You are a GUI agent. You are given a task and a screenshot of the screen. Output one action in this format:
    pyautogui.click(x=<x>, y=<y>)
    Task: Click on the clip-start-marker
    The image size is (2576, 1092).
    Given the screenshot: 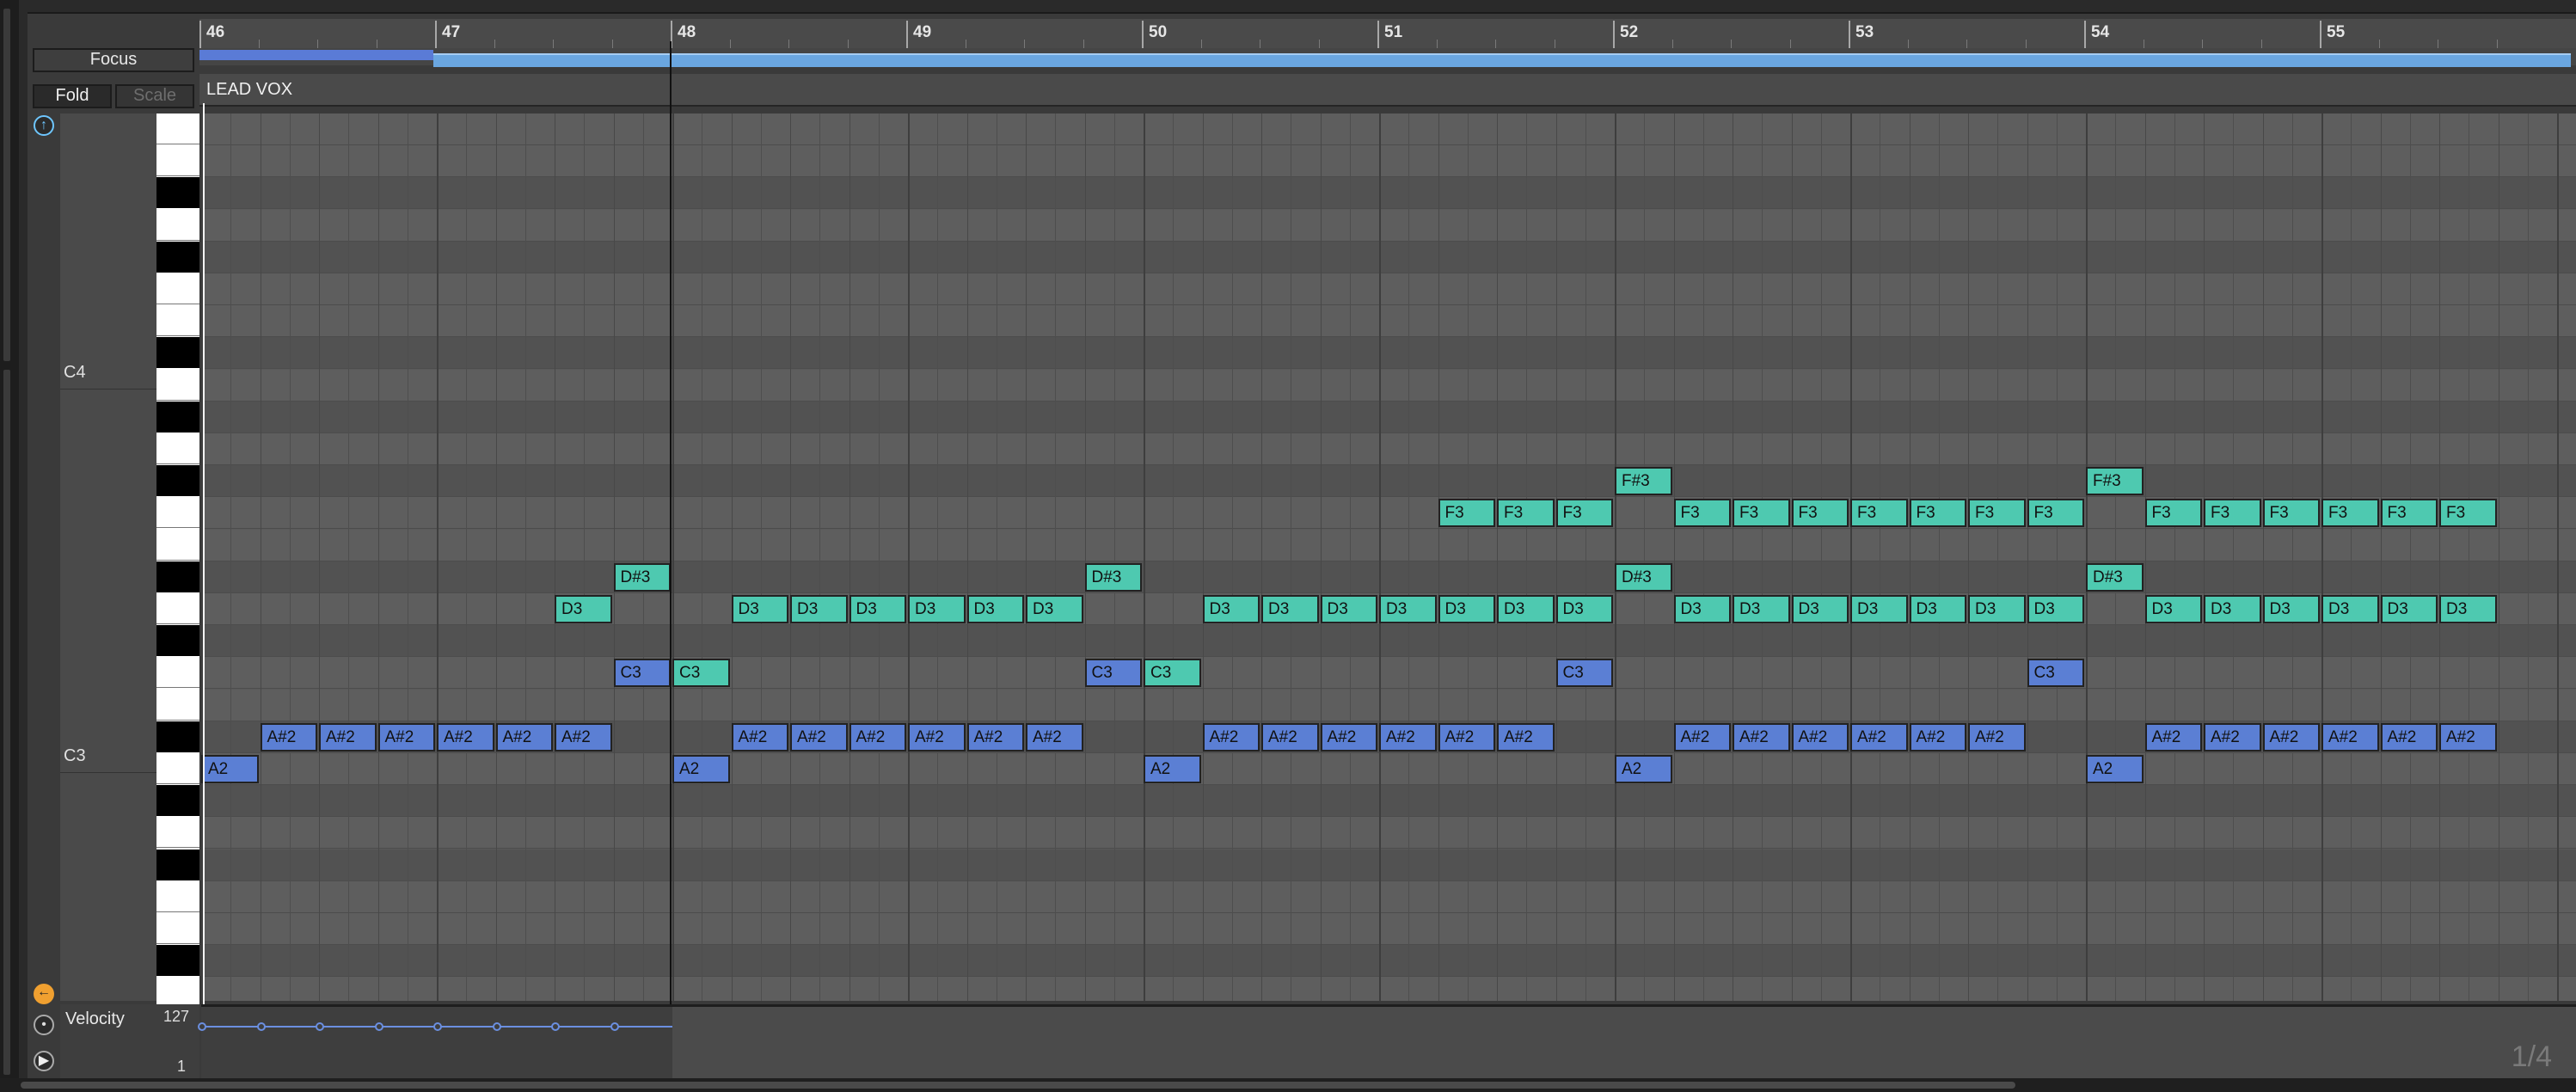 What is the action you would take?
    pyautogui.click(x=204, y=590)
    